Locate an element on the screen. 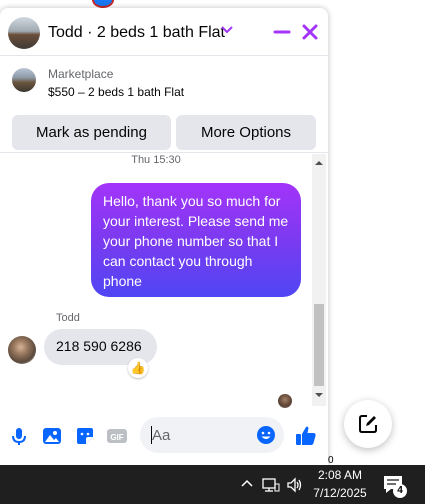  seen-indicator-avatar is located at coordinates (285, 401).